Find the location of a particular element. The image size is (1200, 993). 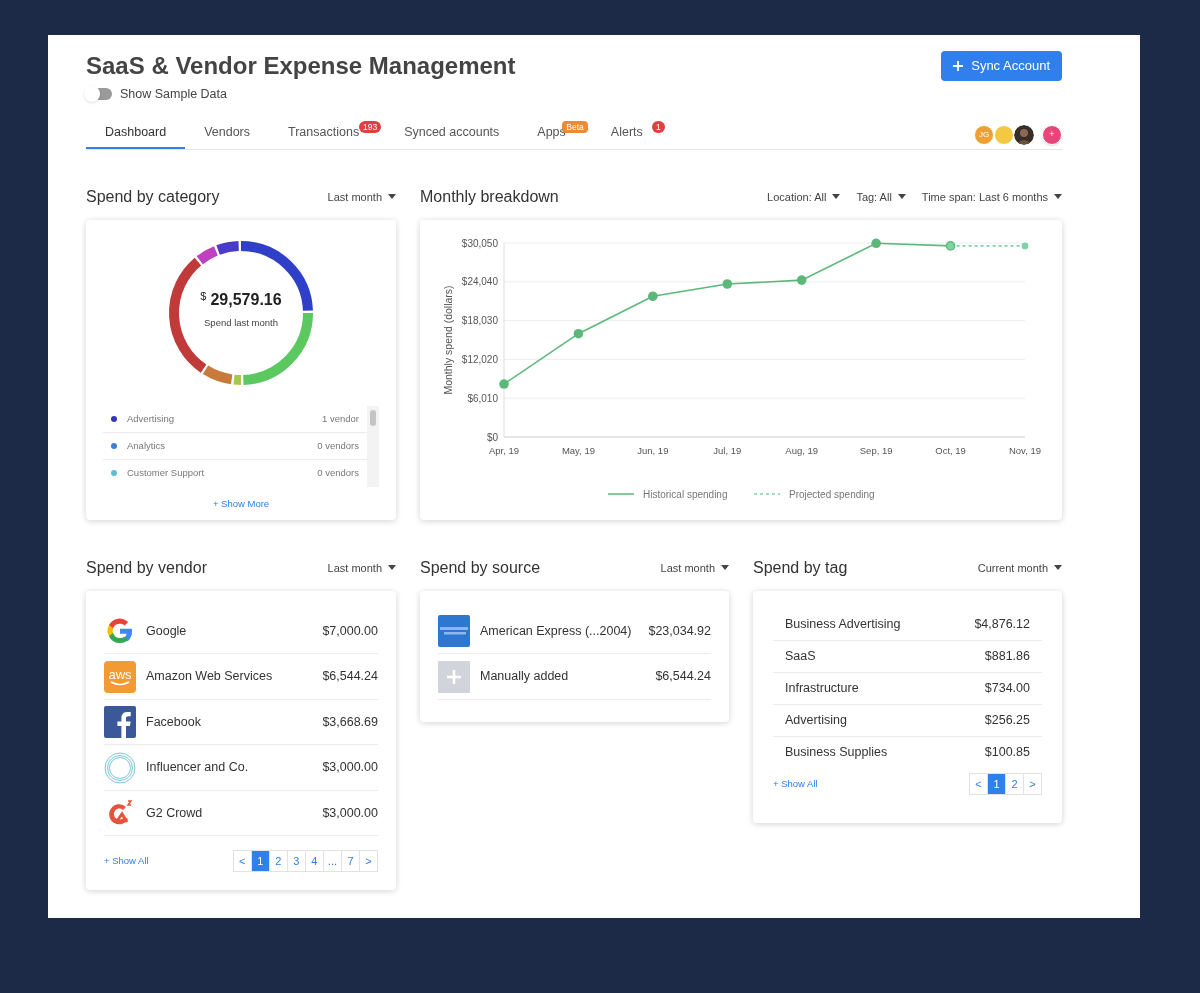

row-amount: $23,034.92 is located at coordinates (679, 631).